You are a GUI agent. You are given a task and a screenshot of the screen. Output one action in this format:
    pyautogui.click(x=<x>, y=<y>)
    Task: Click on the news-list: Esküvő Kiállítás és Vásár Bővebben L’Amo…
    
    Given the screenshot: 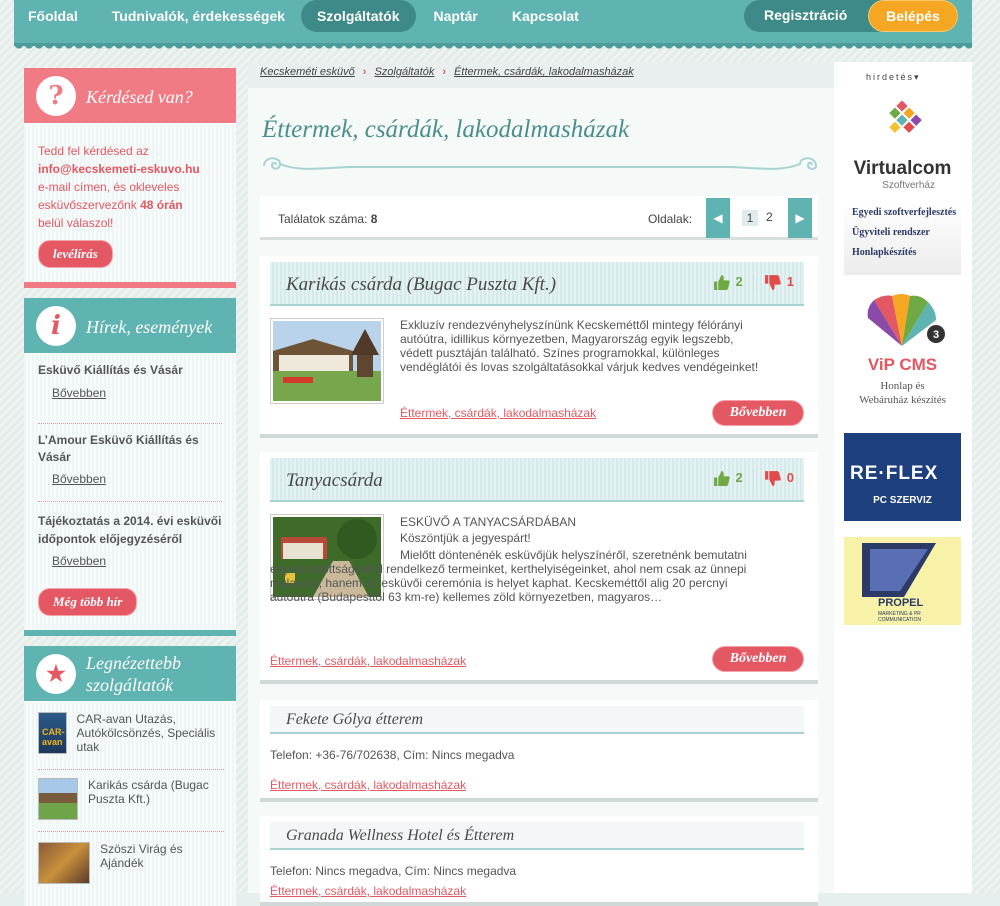 What is the action you would take?
    pyautogui.click(x=130, y=465)
    